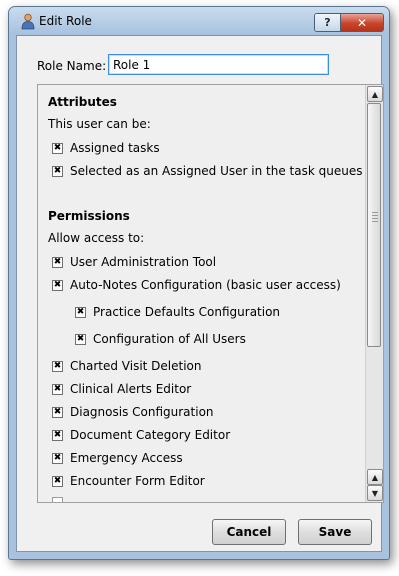  I want to click on title-bar: Edit Role ? ✕, so click(199, 21).